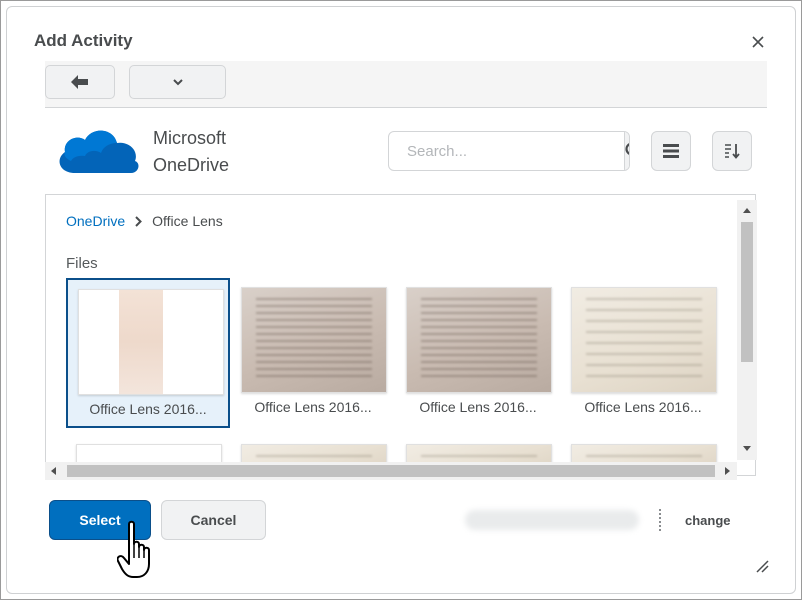 Image resolution: width=804 pixels, height=602 pixels. Describe the element at coordinates (144, 221) in the screenshot. I see `breadcrumb: OneDrive Office Lens` at that location.